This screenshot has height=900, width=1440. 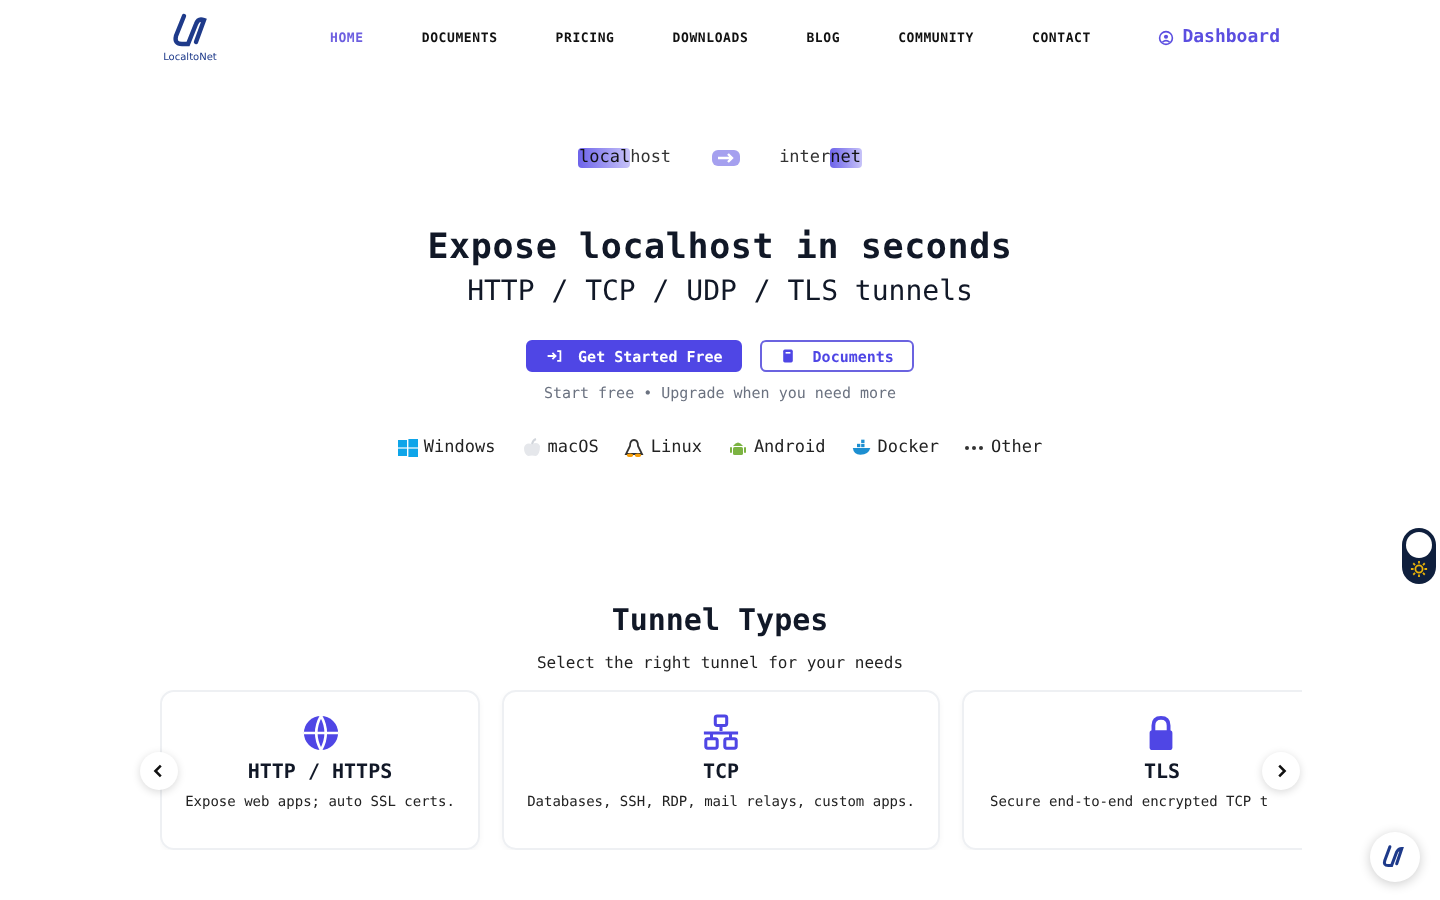 What do you see at coordinates (974, 448) in the screenshot?
I see `more-icon` at bounding box center [974, 448].